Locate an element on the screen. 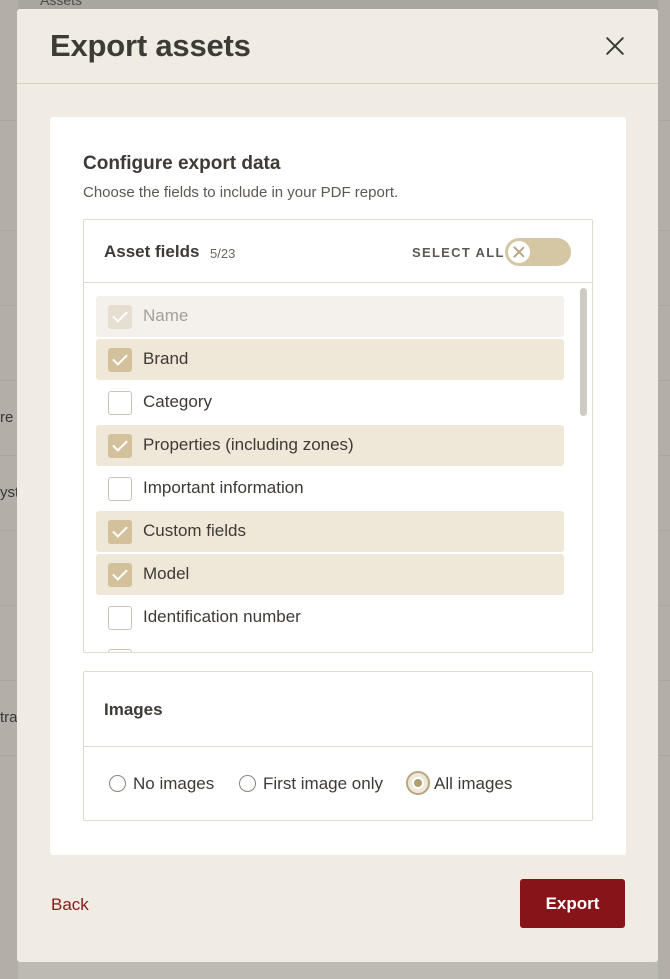 The width and height of the screenshot is (670, 979). field-label: Category is located at coordinates (177, 401).